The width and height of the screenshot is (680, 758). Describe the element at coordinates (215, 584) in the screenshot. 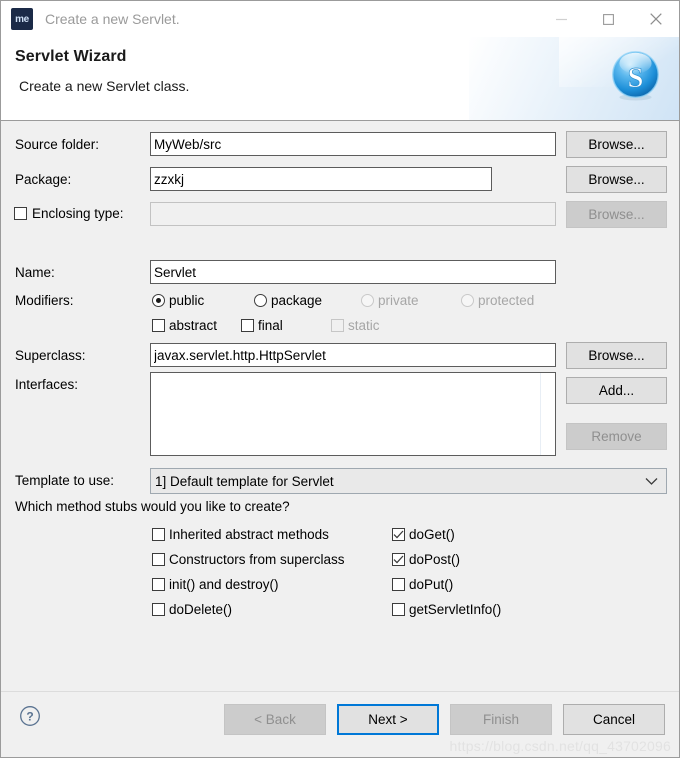

I see `stub-init-and-destroy-option: init() and destroy()` at that location.